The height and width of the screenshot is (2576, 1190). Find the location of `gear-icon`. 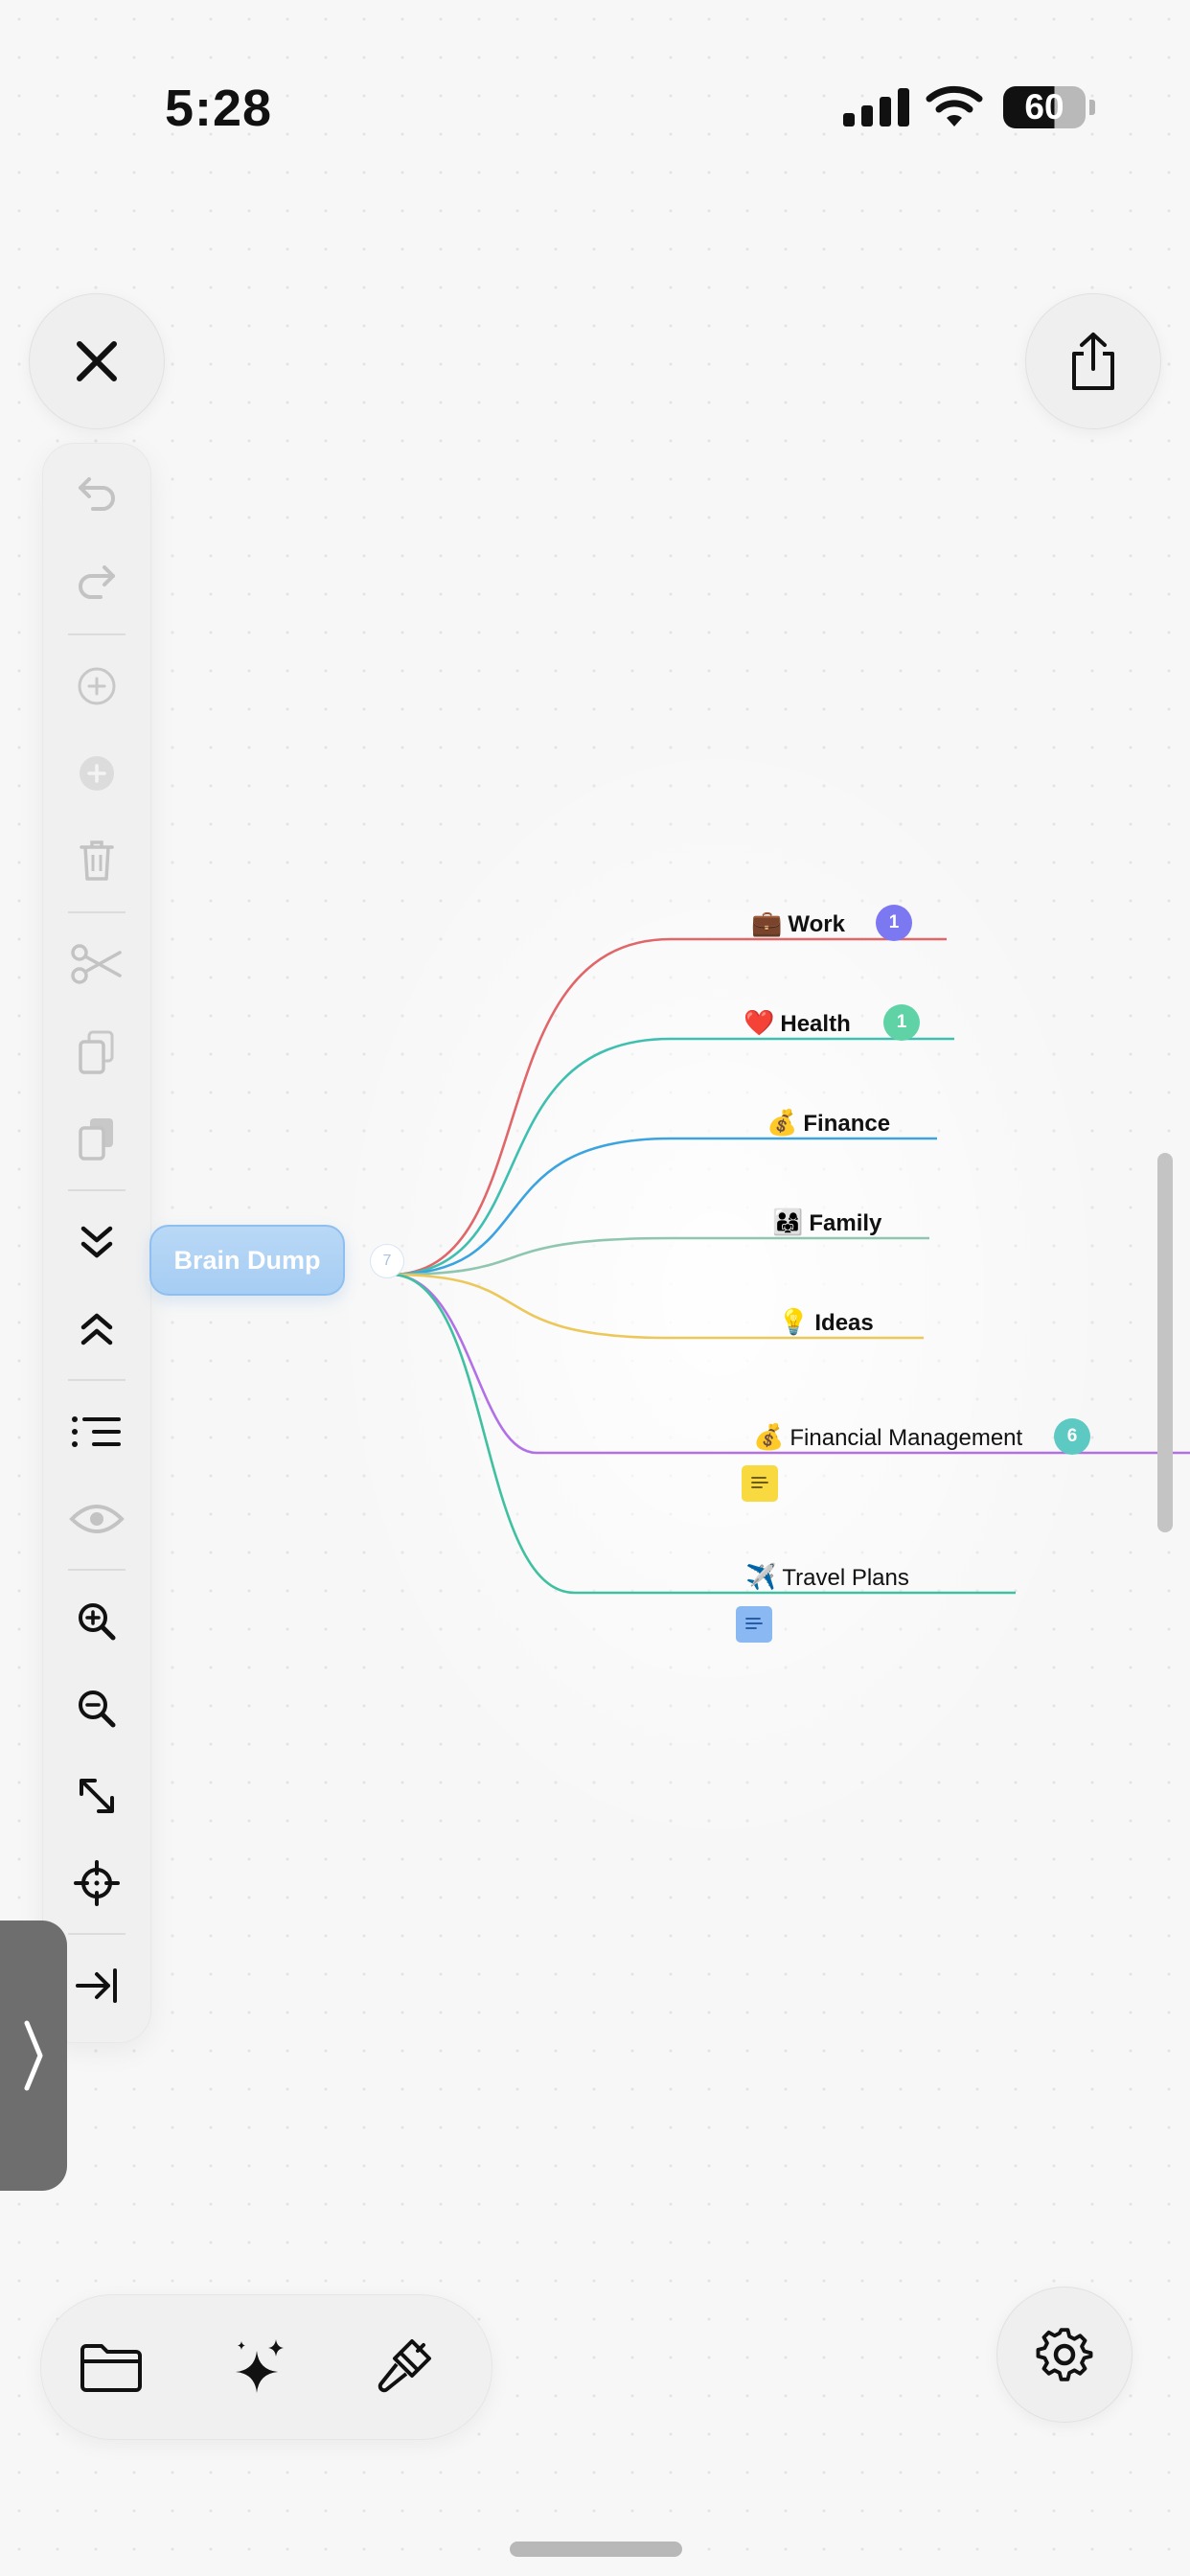

gear-icon is located at coordinates (1065, 2354).